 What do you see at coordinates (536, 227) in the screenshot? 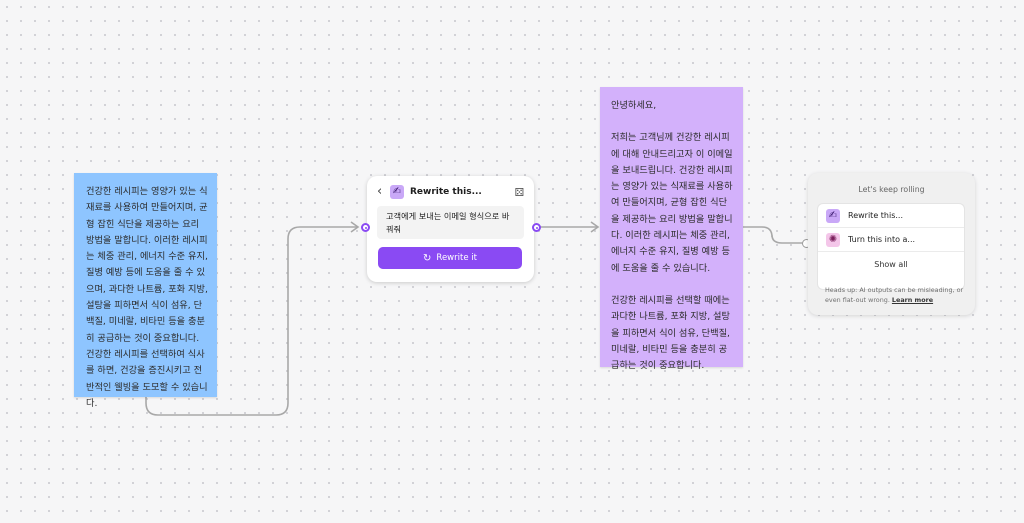
I see `card-output-port` at bounding box center [536, 227].